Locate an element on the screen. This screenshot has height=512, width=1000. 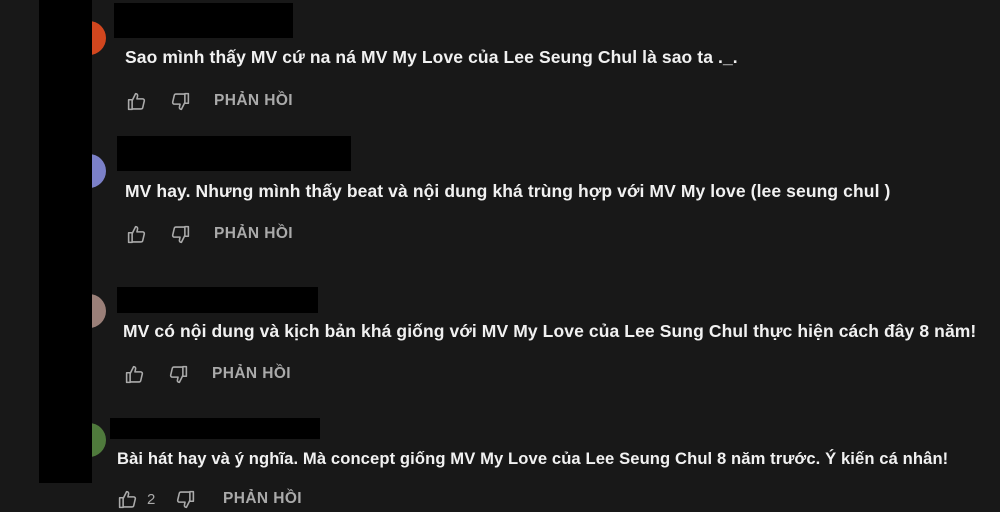
avatar-column-redaction is located at coordinates (65, 241).